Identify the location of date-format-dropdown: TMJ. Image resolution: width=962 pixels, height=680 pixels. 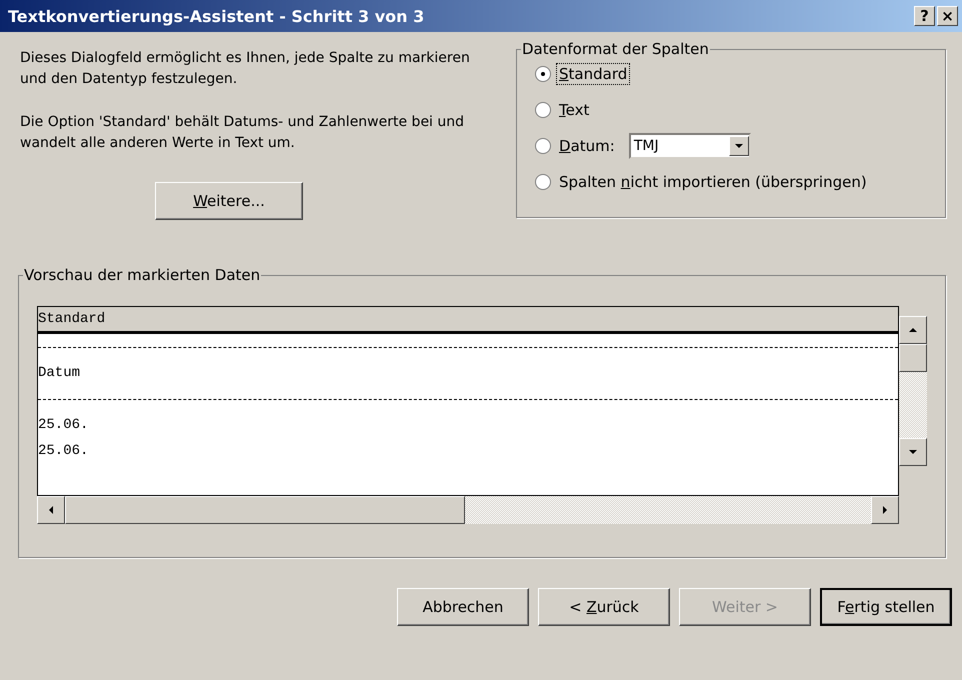
(689, 146).